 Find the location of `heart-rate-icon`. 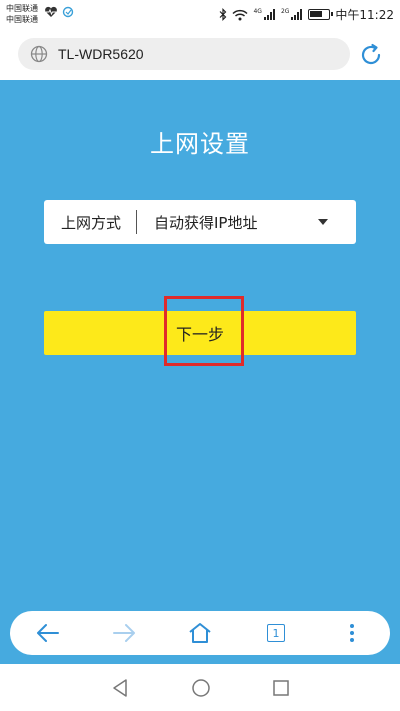

heart-rate-icon is located at coordinates (51, 11).